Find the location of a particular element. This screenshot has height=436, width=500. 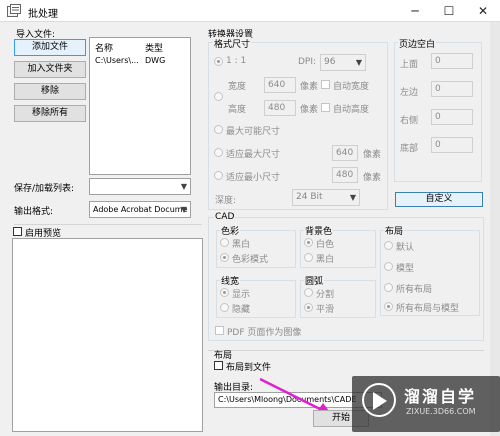

layout-default-radio is located at coordinates (388, 245).